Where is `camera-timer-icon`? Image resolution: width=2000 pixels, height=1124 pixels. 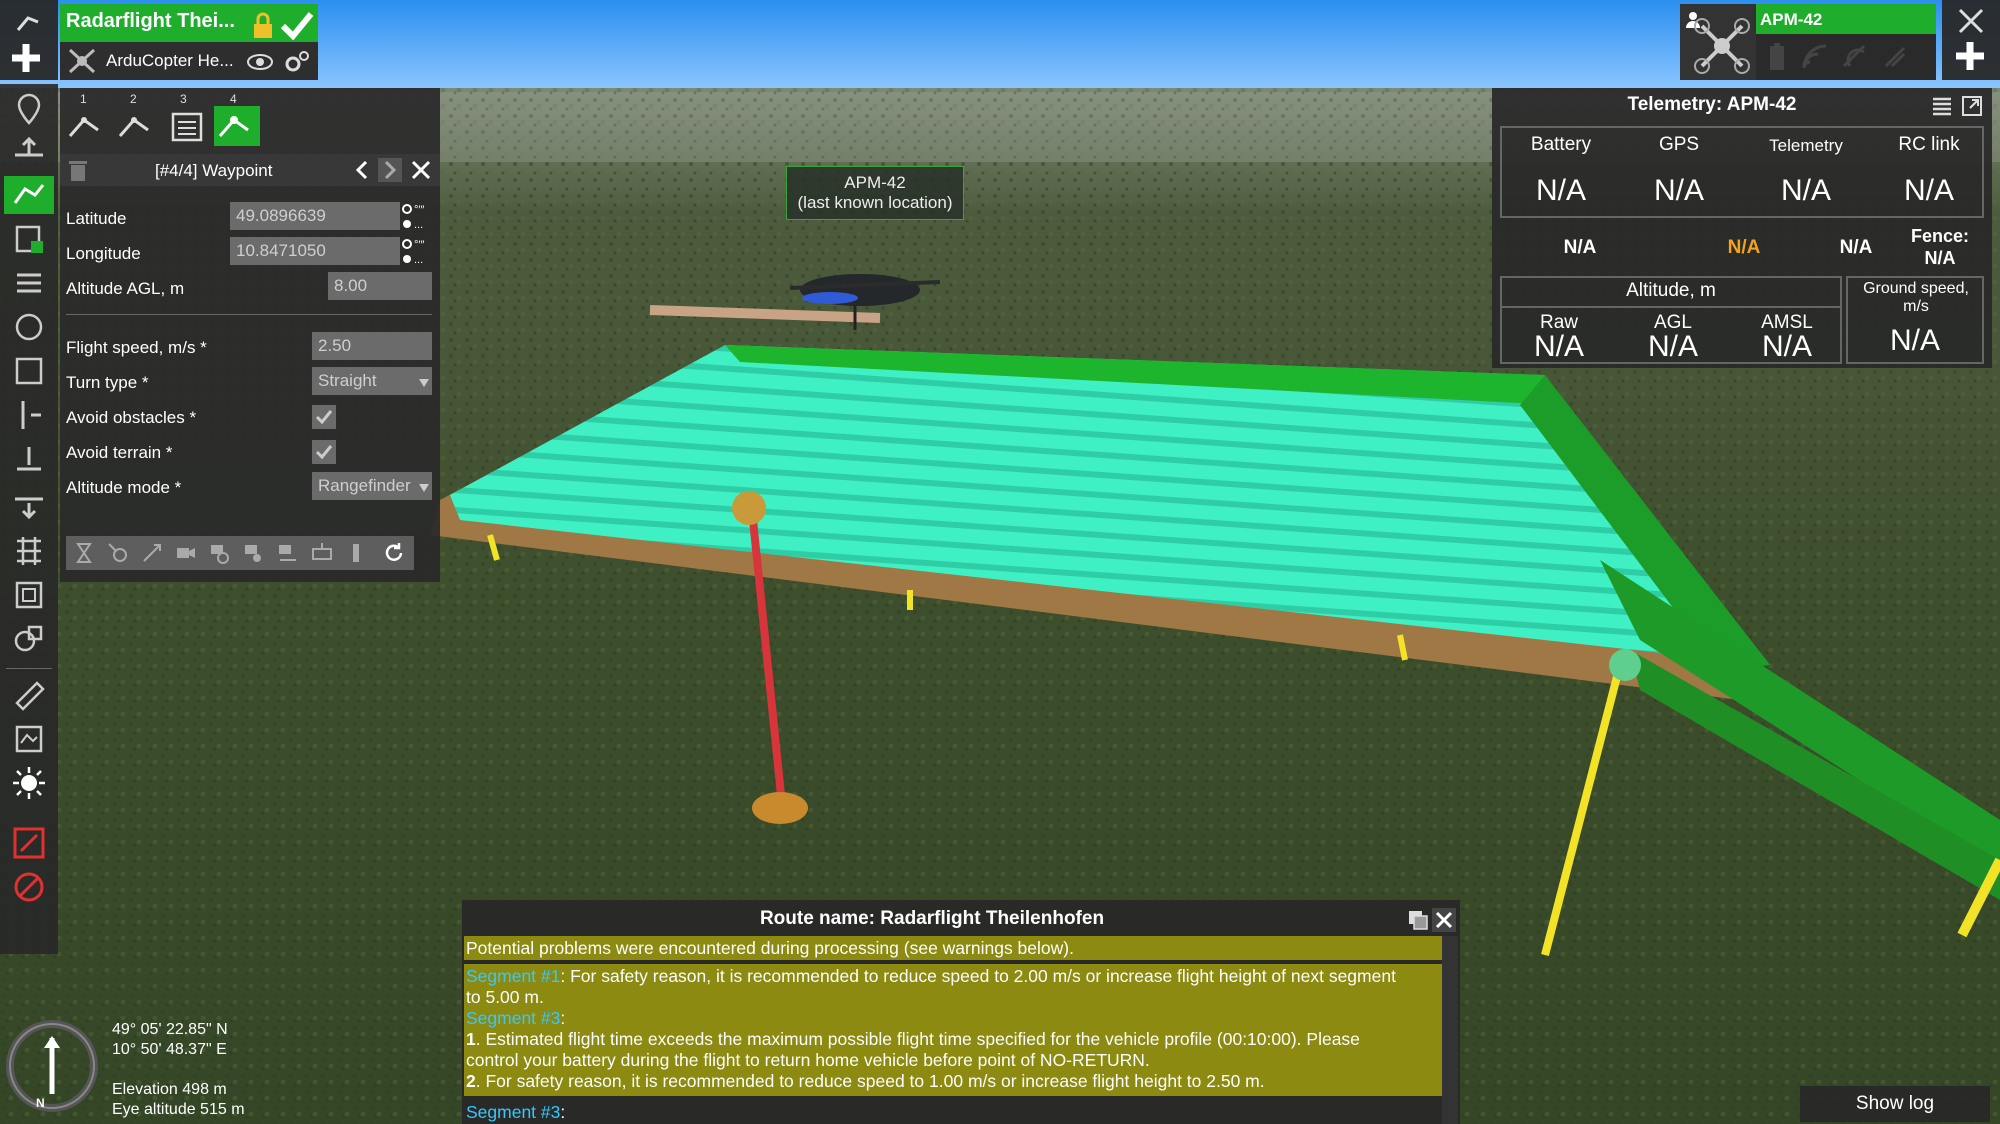 camera-timer-icon is located at coordinates (254, 553).